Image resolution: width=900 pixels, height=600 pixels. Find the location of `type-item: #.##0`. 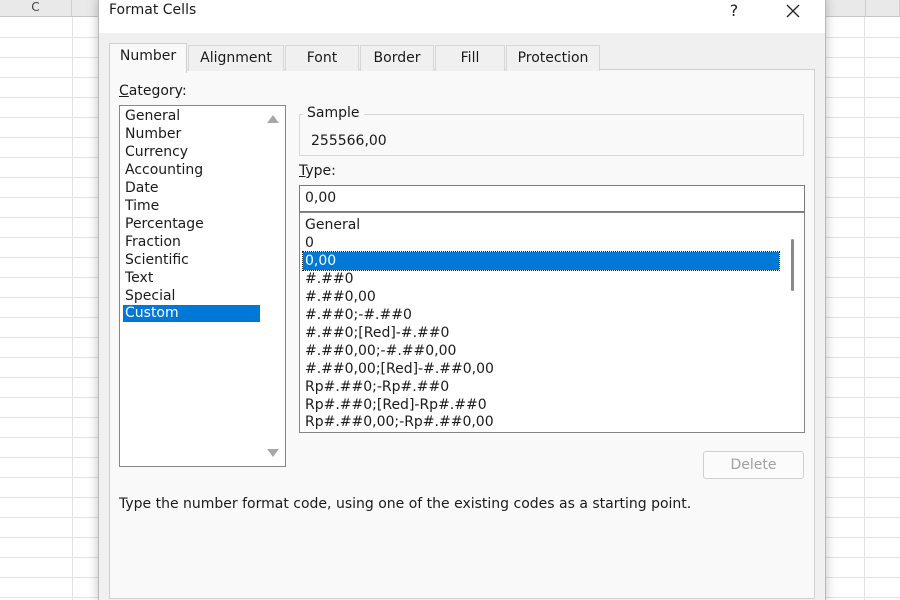

type-item: #.##0 is located at coordinates (328, 279).